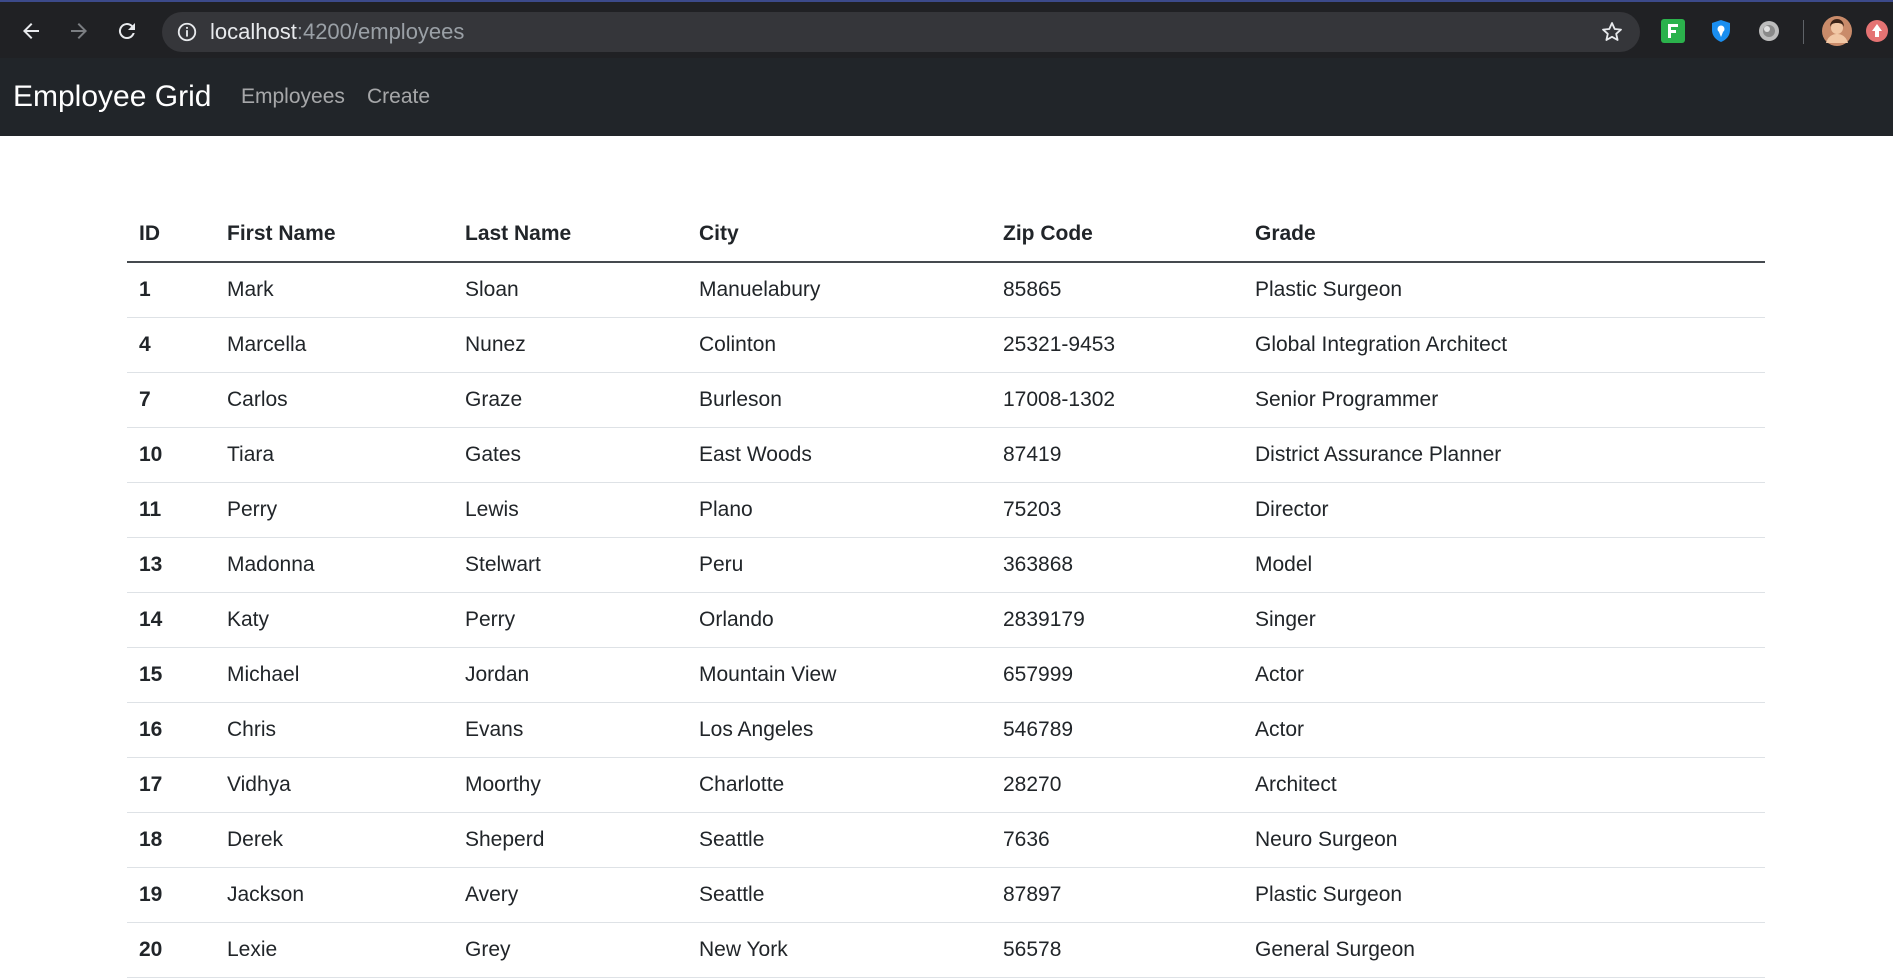 This screenshot has height=978, width=1893. Describe the element at coordinates (334, 235) in the screenshot. I see `column-header-first-name: First Name` at that location.